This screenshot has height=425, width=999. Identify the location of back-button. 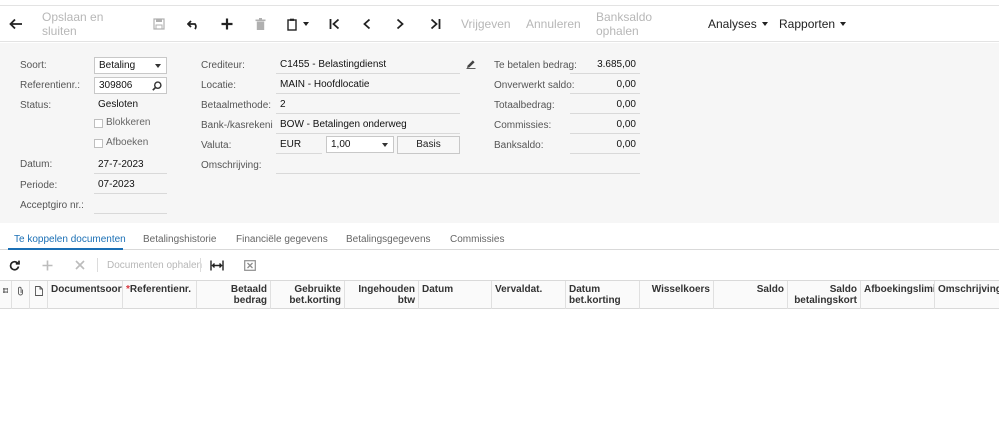
(16, 24).